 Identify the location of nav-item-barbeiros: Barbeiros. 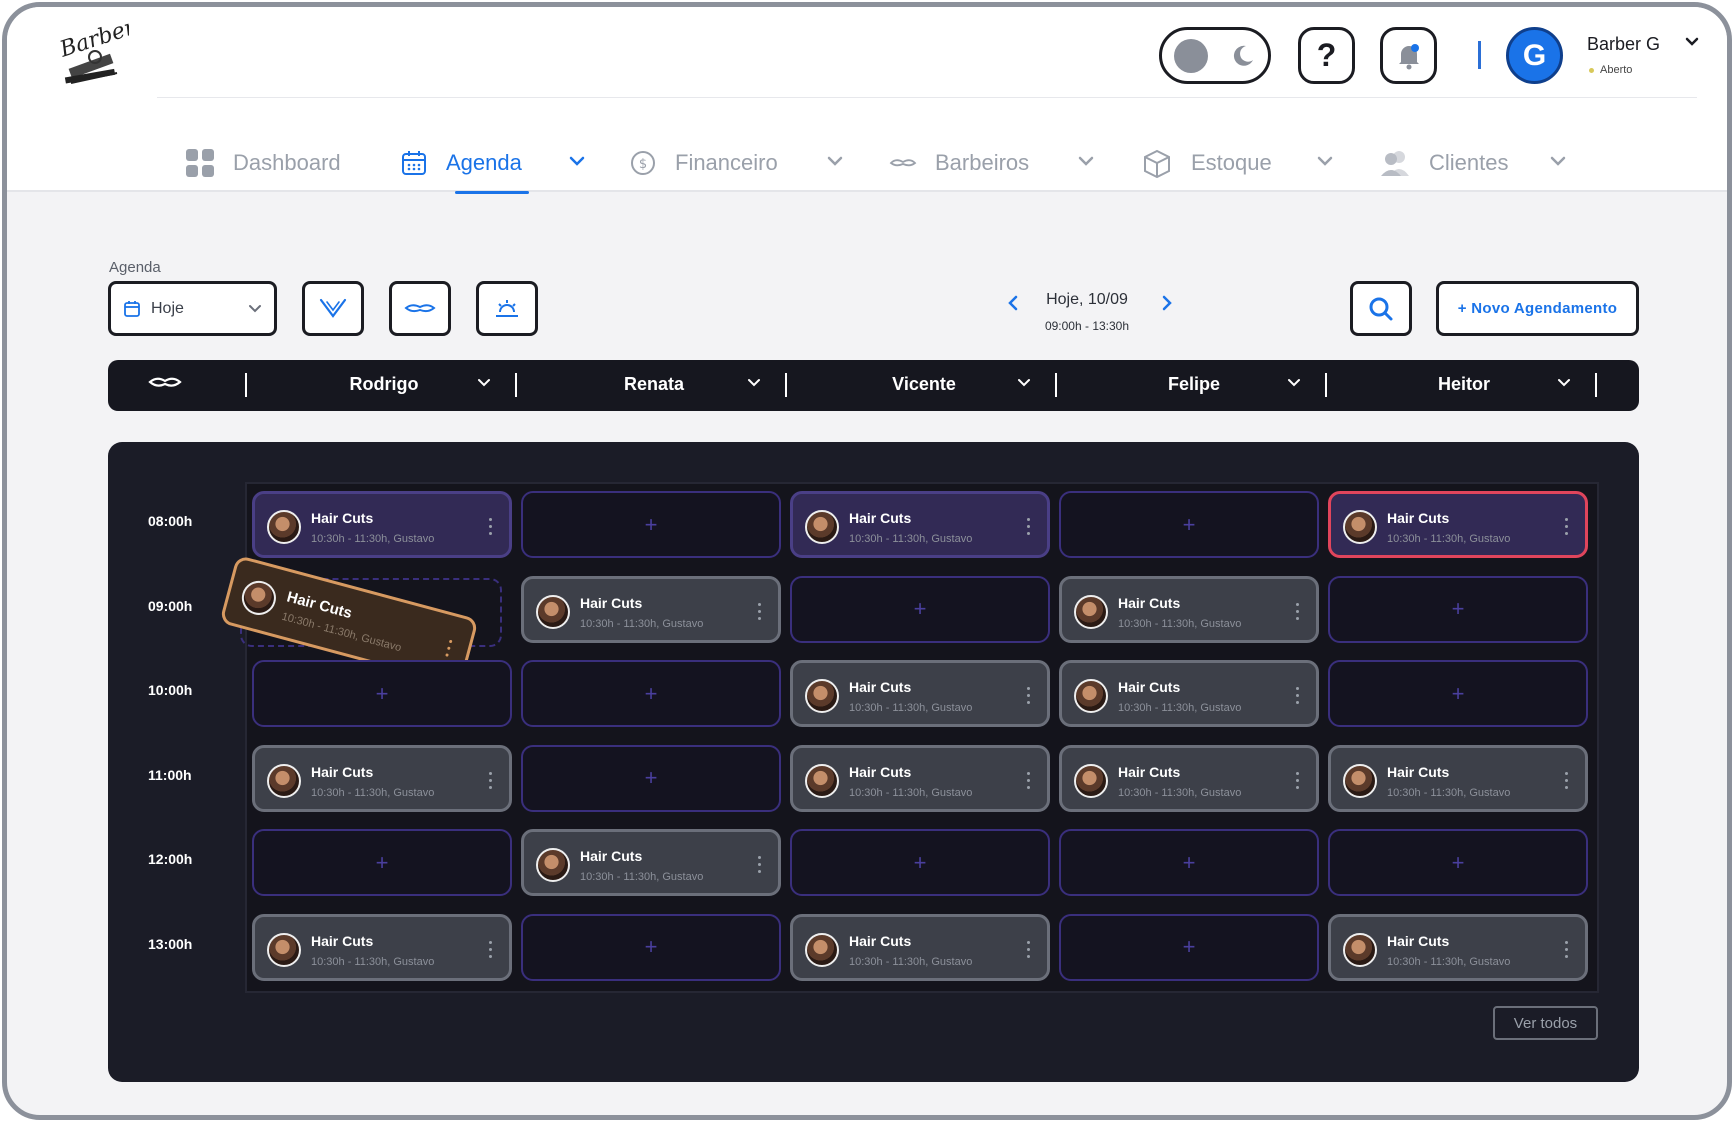
(959, 163).